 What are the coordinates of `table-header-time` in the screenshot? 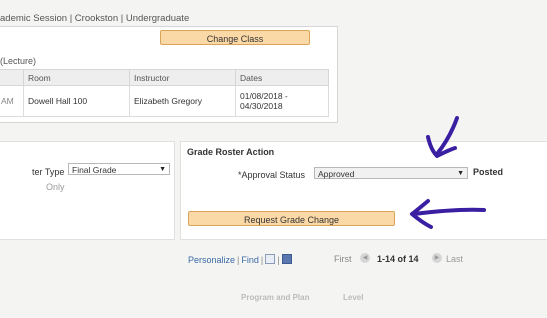 It's located at (12, 77).